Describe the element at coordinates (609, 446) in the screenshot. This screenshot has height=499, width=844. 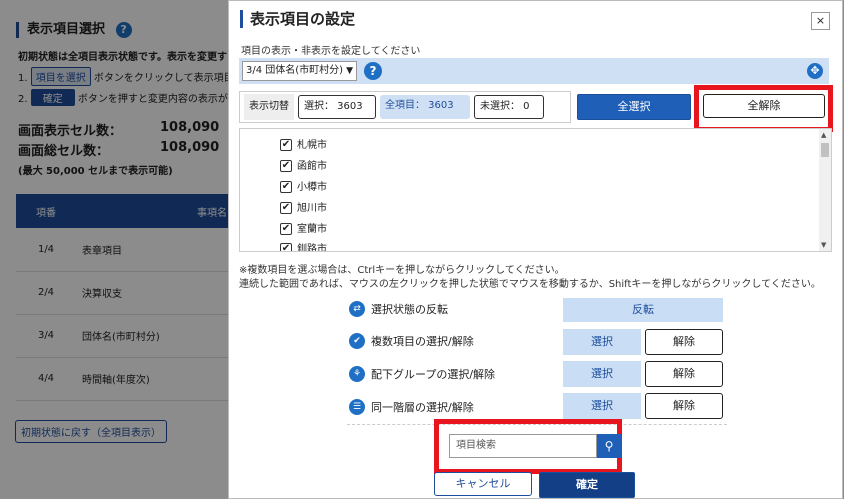
I see `search-icon: ⚲` at that location.